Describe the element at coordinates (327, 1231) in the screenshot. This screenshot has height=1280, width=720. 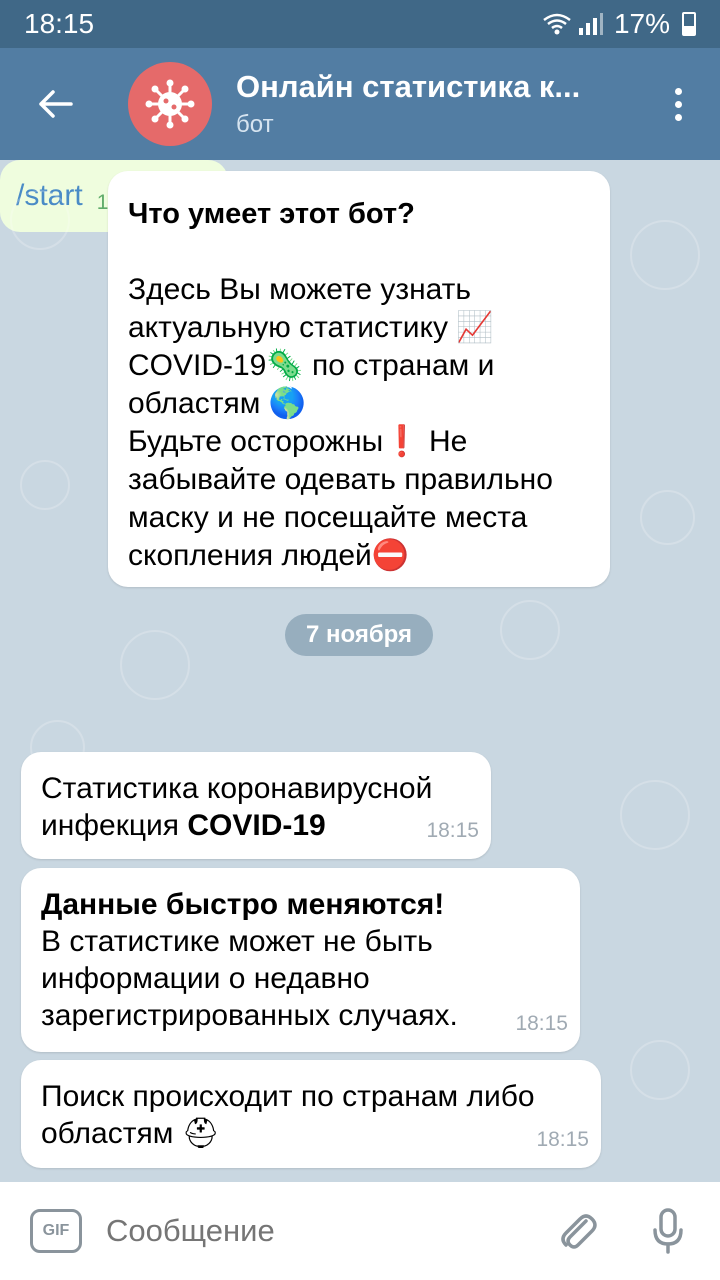
I see `message-input` at that location.